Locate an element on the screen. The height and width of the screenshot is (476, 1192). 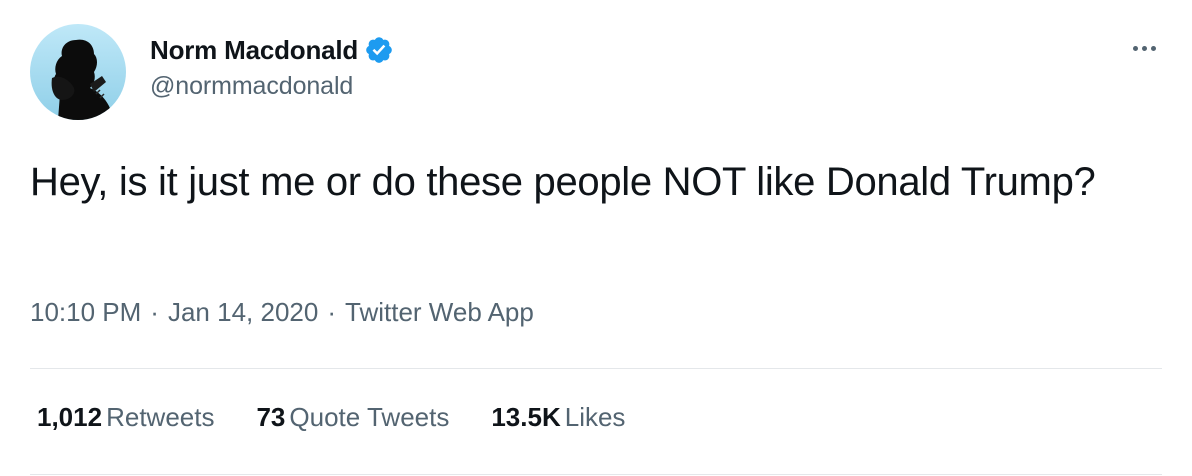
likes-label: Likes is located at coordinates (595, 417).